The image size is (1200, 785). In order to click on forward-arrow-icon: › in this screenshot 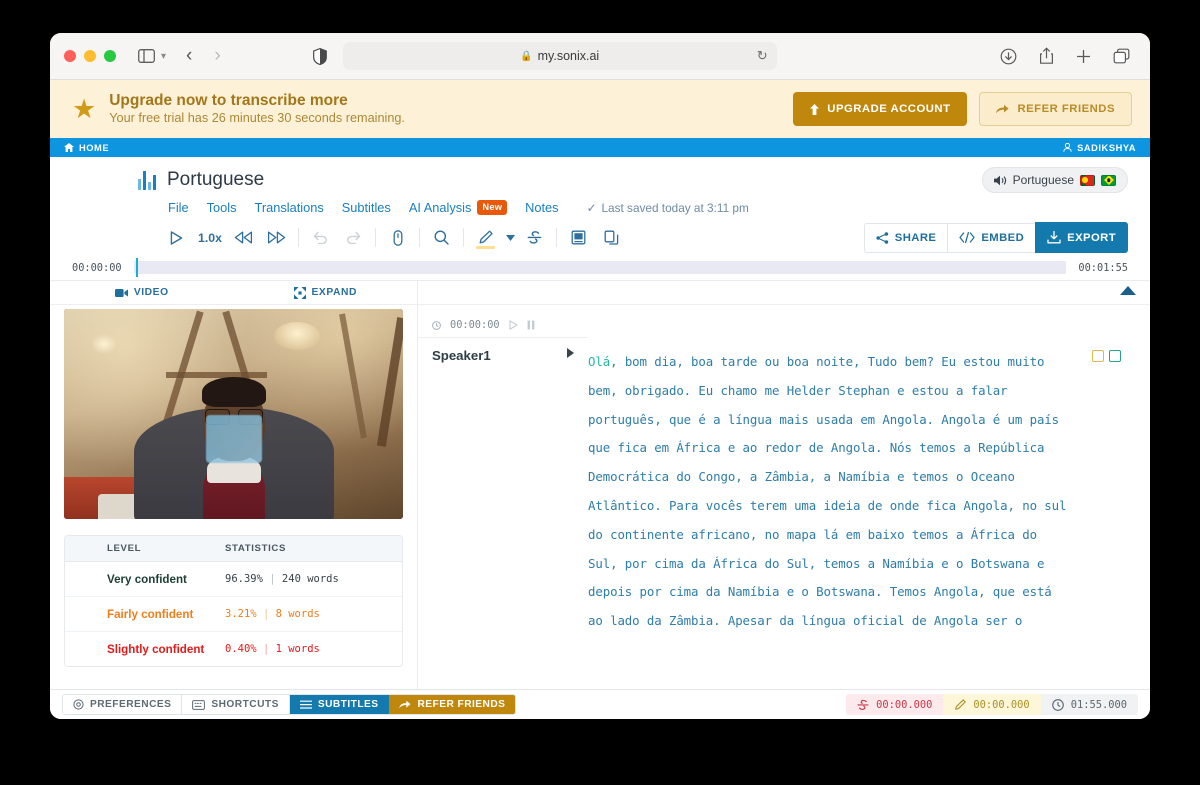, I will do `click(217, 56)`.